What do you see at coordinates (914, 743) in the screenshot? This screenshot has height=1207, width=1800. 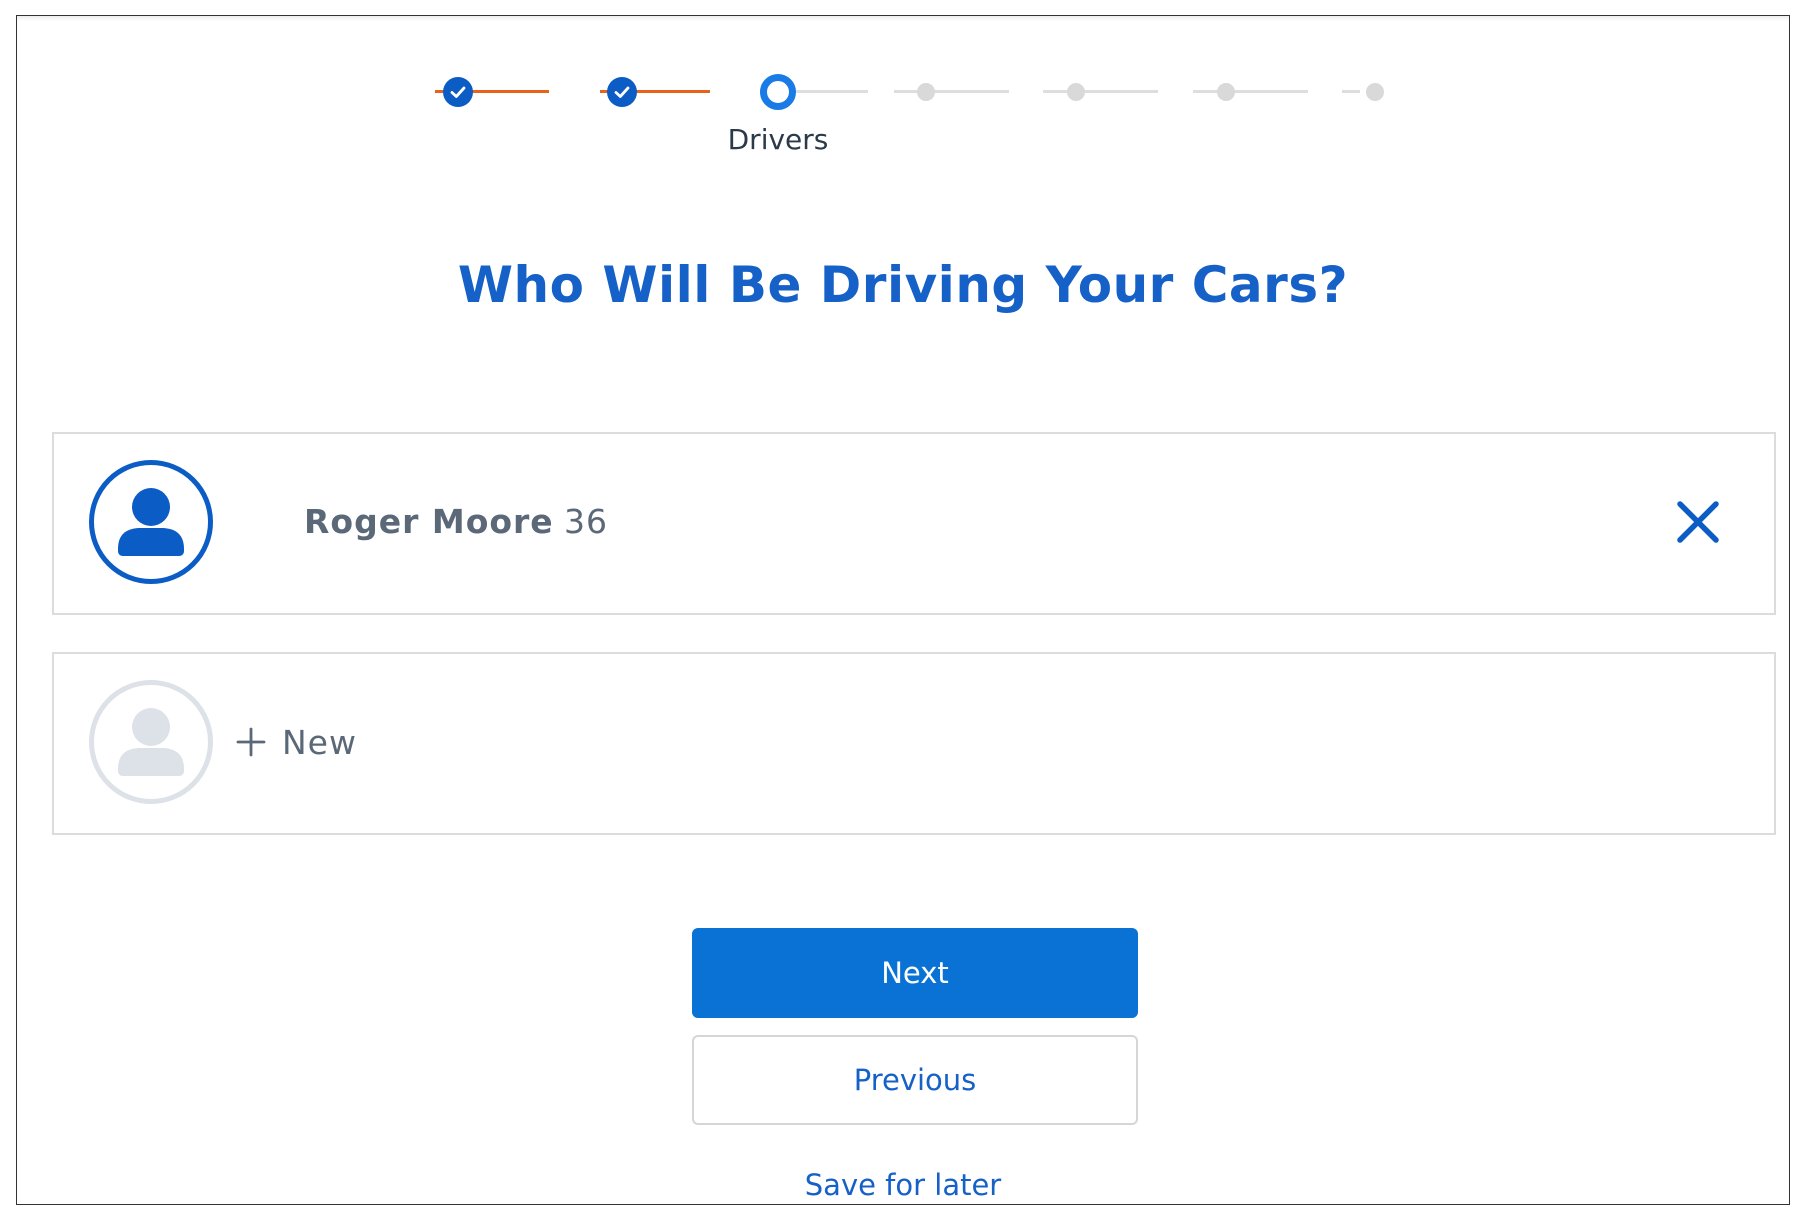 I see `add-driver-card: New` at bounding box center [914, 743].